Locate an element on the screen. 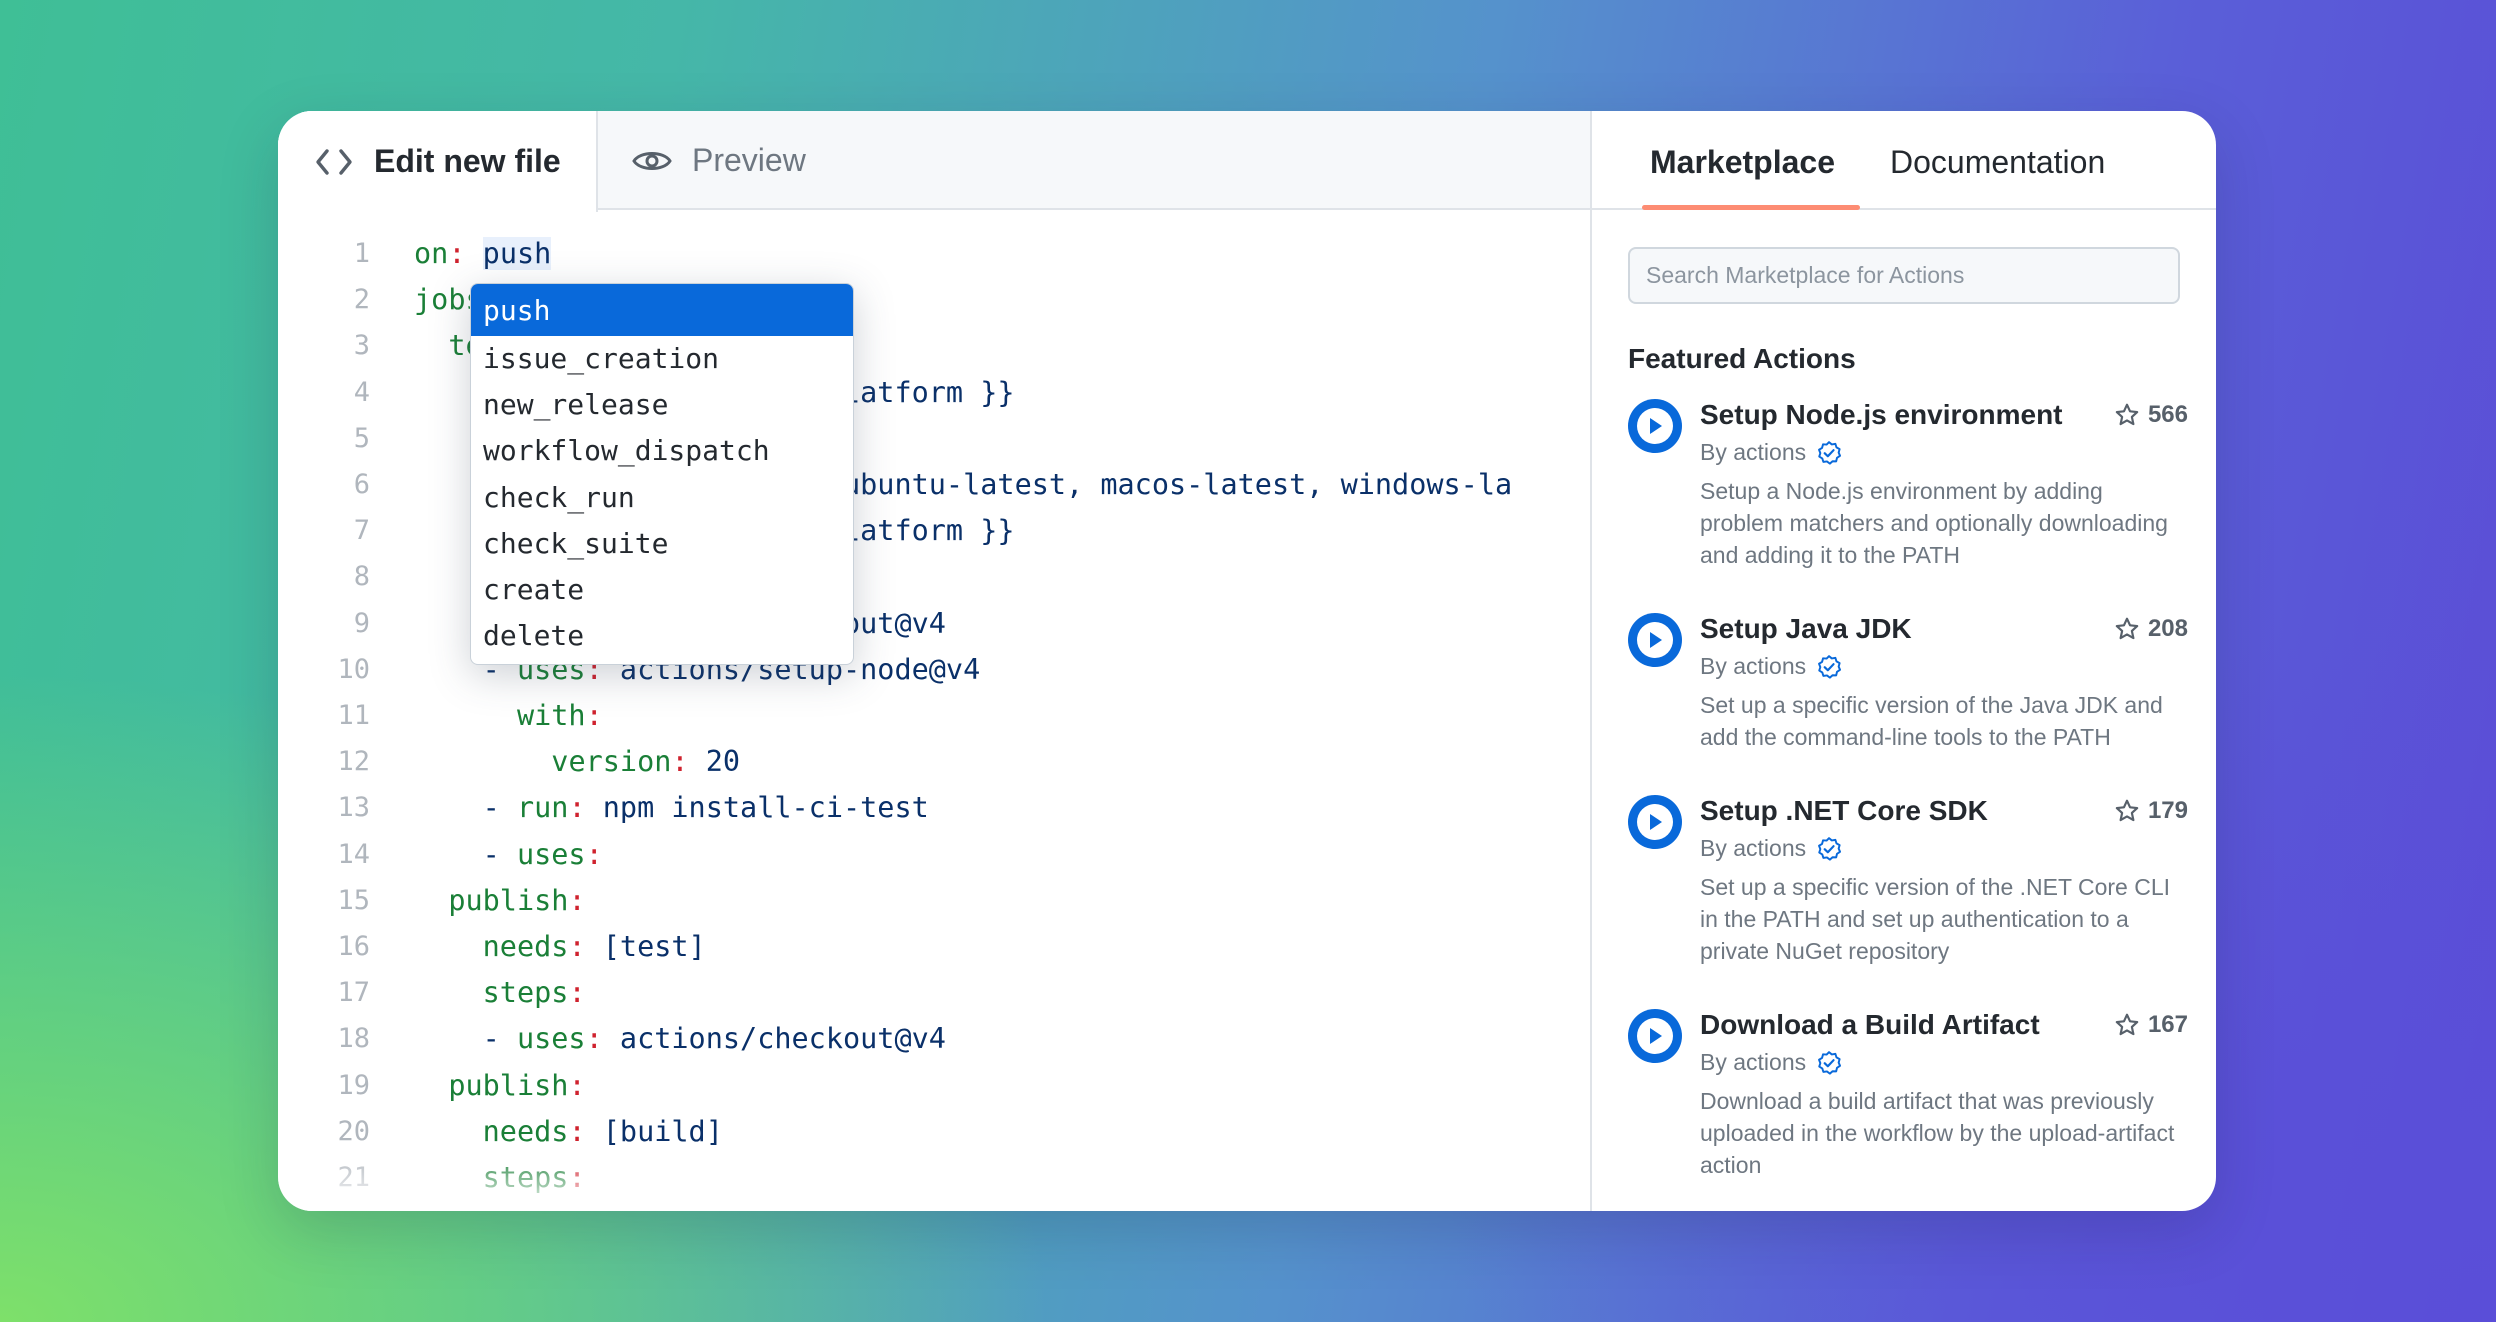 Image resolution: width=2496 pixels, height=1322 pixels. line-text: on: push is located at coordinates (483, 254).